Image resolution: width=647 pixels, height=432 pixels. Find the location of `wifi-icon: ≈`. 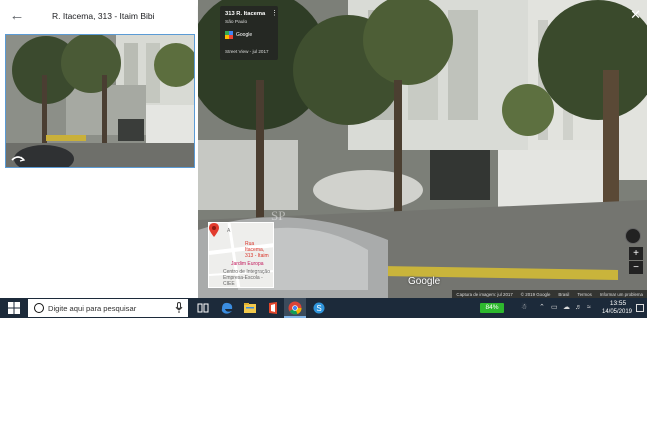

wifi-icon: ≈ is located at coordinates (589, 308).